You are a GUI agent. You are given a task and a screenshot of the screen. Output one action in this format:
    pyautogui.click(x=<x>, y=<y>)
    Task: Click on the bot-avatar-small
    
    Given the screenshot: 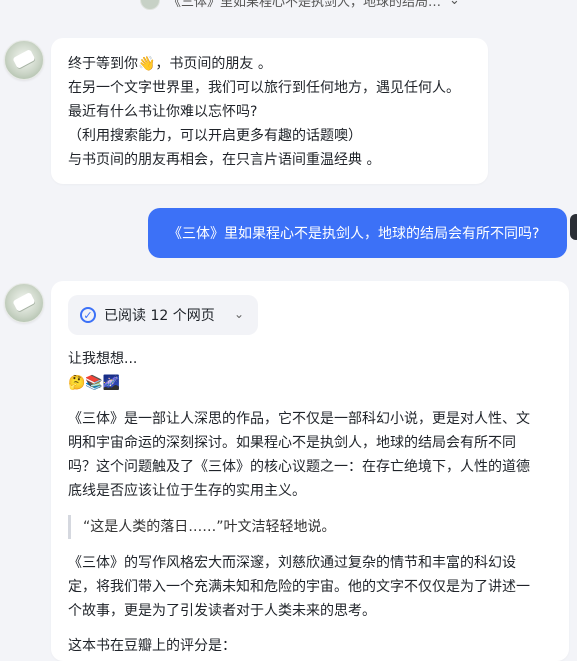 What is the action you would take?
    pyautogui.click(x=150, y=5)
    